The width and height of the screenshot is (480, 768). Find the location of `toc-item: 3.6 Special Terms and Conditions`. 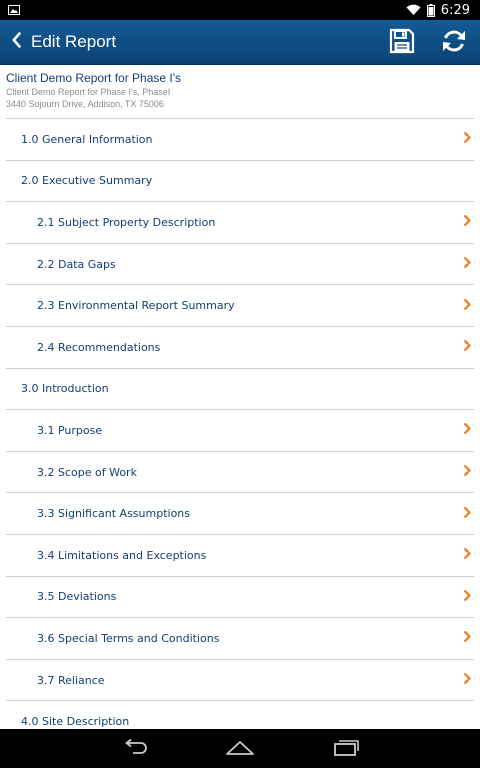

toc-item: 3.6 Special Terms and Conditions is located at coordinates (240, 639).